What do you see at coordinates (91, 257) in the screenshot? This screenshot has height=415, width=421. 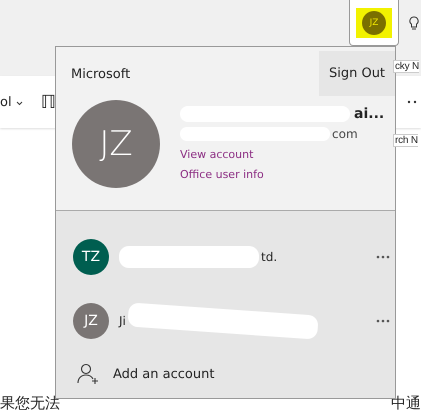 I see `account-avatar: TZ` at bounding box center [91, 257].